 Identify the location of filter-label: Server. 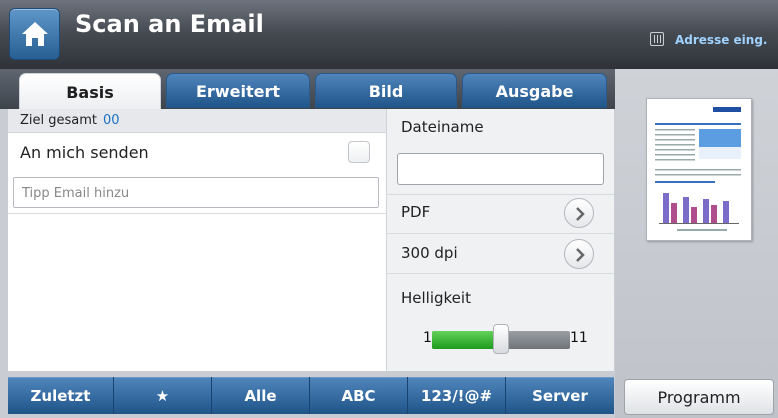
(560, 395).